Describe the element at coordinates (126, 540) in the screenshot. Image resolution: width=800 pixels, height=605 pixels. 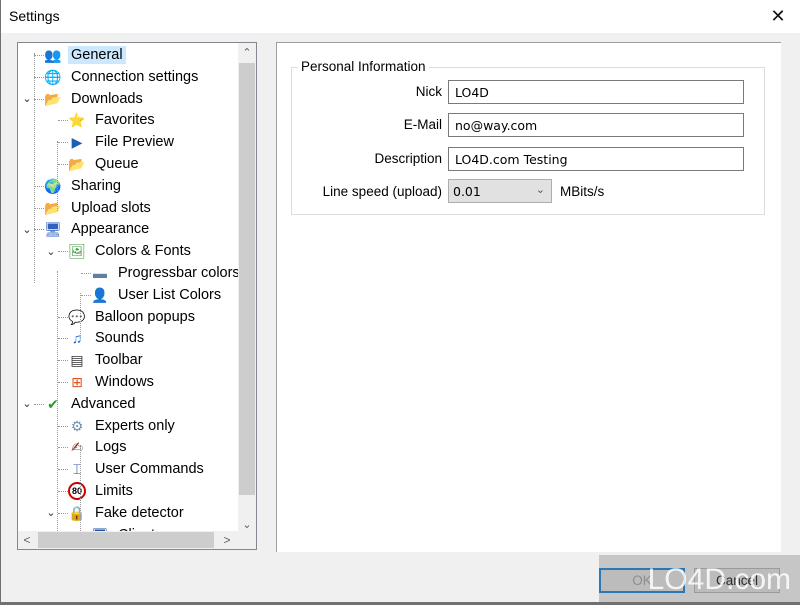
I see `horizontal-scroll-thumb` at that location.